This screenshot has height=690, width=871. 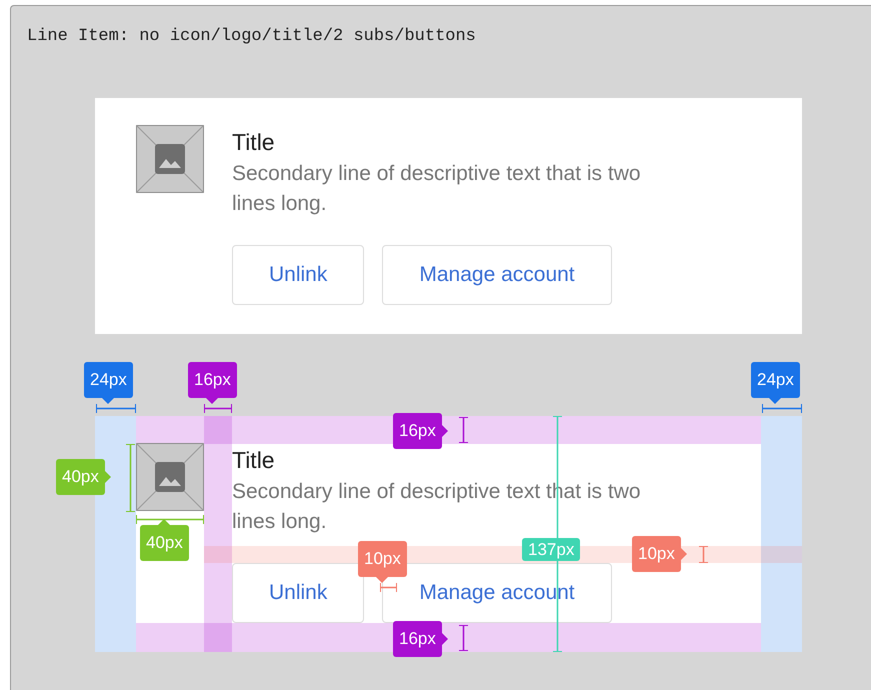 I want to click on spec-heading: Line Item: no icon/logo/title/2 subs/buttons, so click(x=251, y=37).